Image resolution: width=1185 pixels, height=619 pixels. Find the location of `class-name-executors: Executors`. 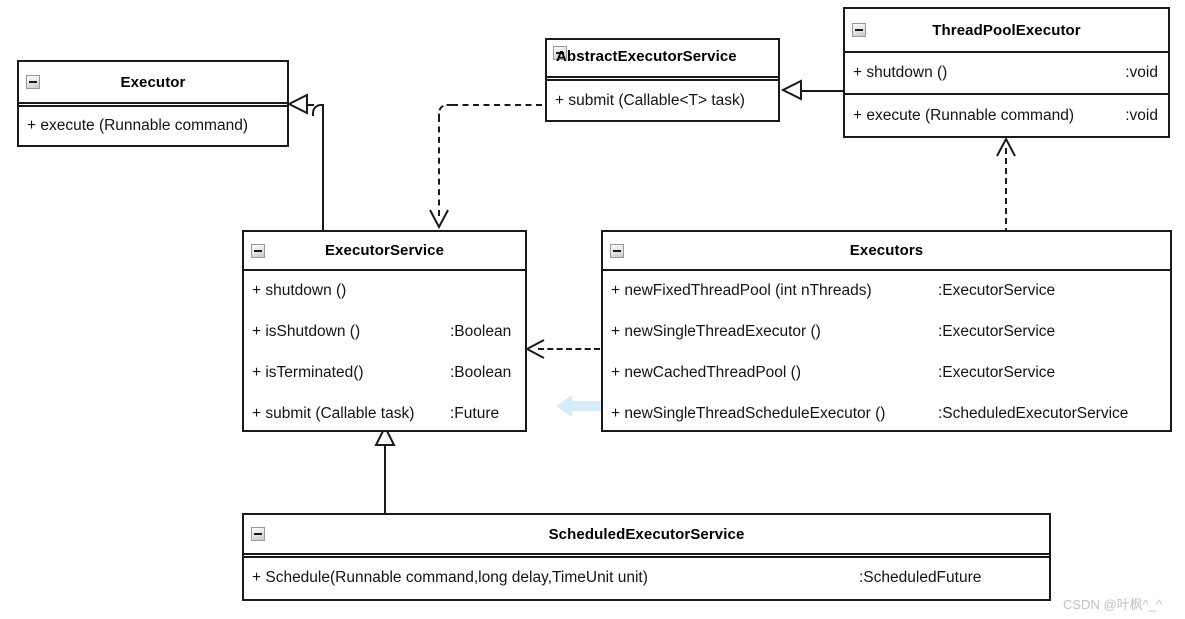

class-name-executors: Executors is located at coordinates (886, 250).